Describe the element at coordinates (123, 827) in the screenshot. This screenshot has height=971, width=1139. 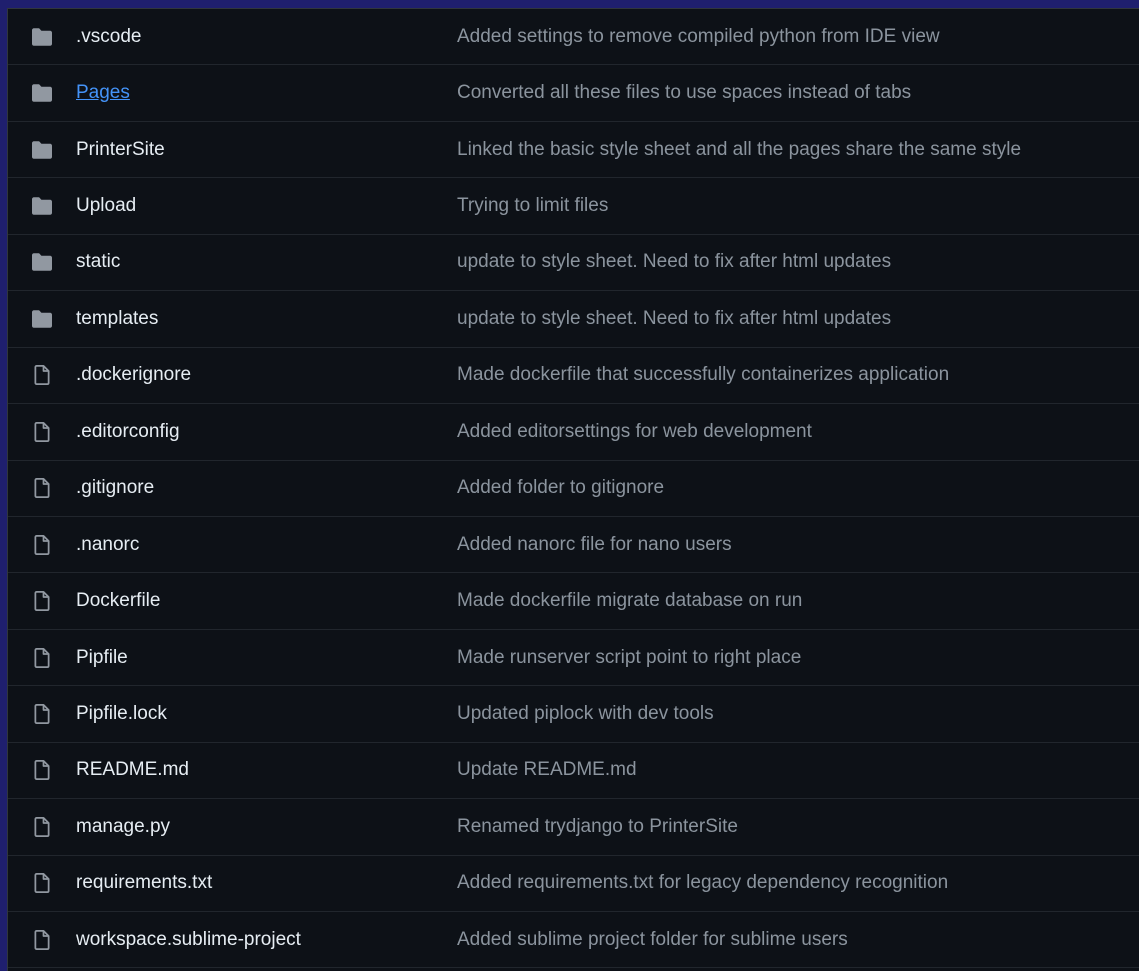
I see `file-name-link: manage.py` at that location.